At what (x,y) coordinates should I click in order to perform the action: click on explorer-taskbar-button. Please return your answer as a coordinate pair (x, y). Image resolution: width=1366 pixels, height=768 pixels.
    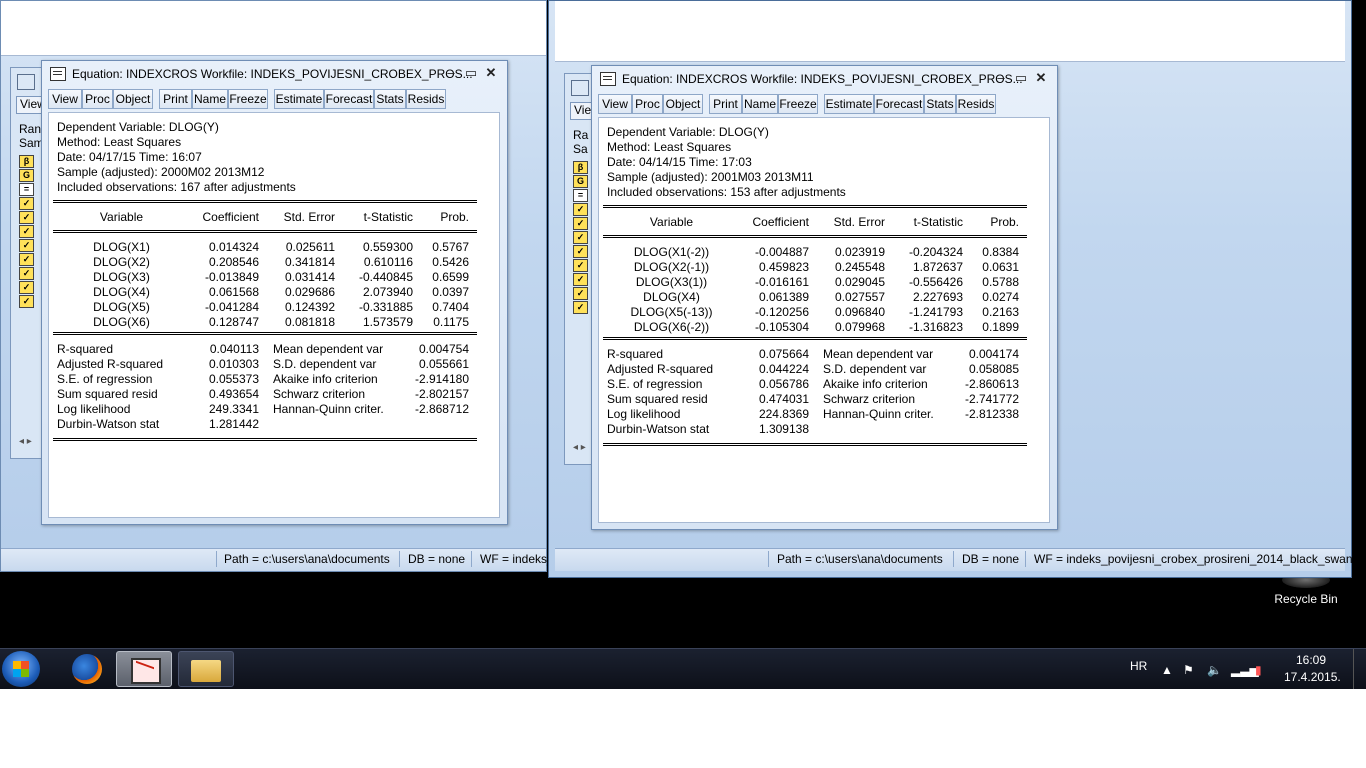
    Looking at the image, I should click on (206, 669).